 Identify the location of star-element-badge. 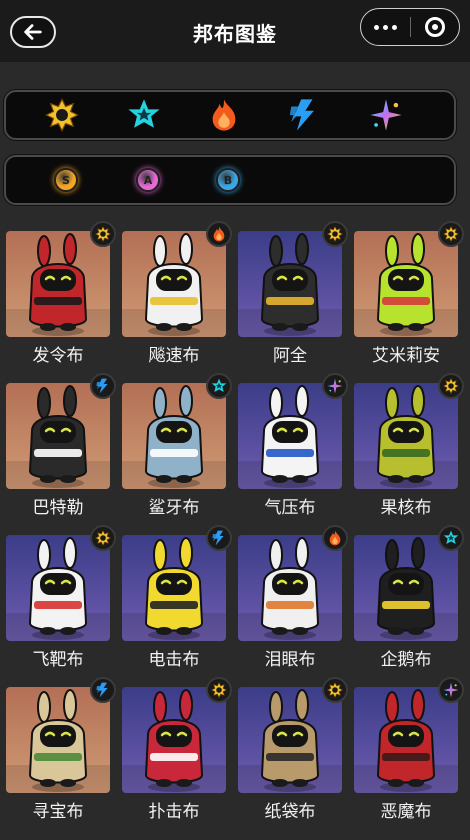
(451, 538).